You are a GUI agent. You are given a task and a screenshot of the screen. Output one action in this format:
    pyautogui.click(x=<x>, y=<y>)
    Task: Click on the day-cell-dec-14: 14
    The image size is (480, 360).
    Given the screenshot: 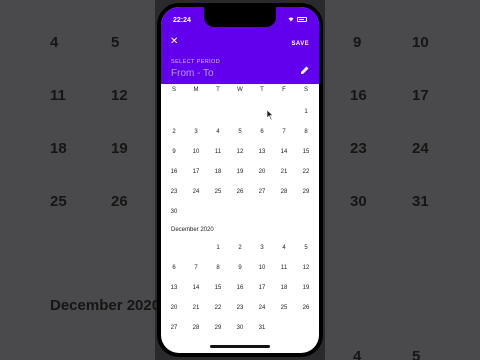 What is the action you would take?
    pyautogui.click(x=196, y=288)
    